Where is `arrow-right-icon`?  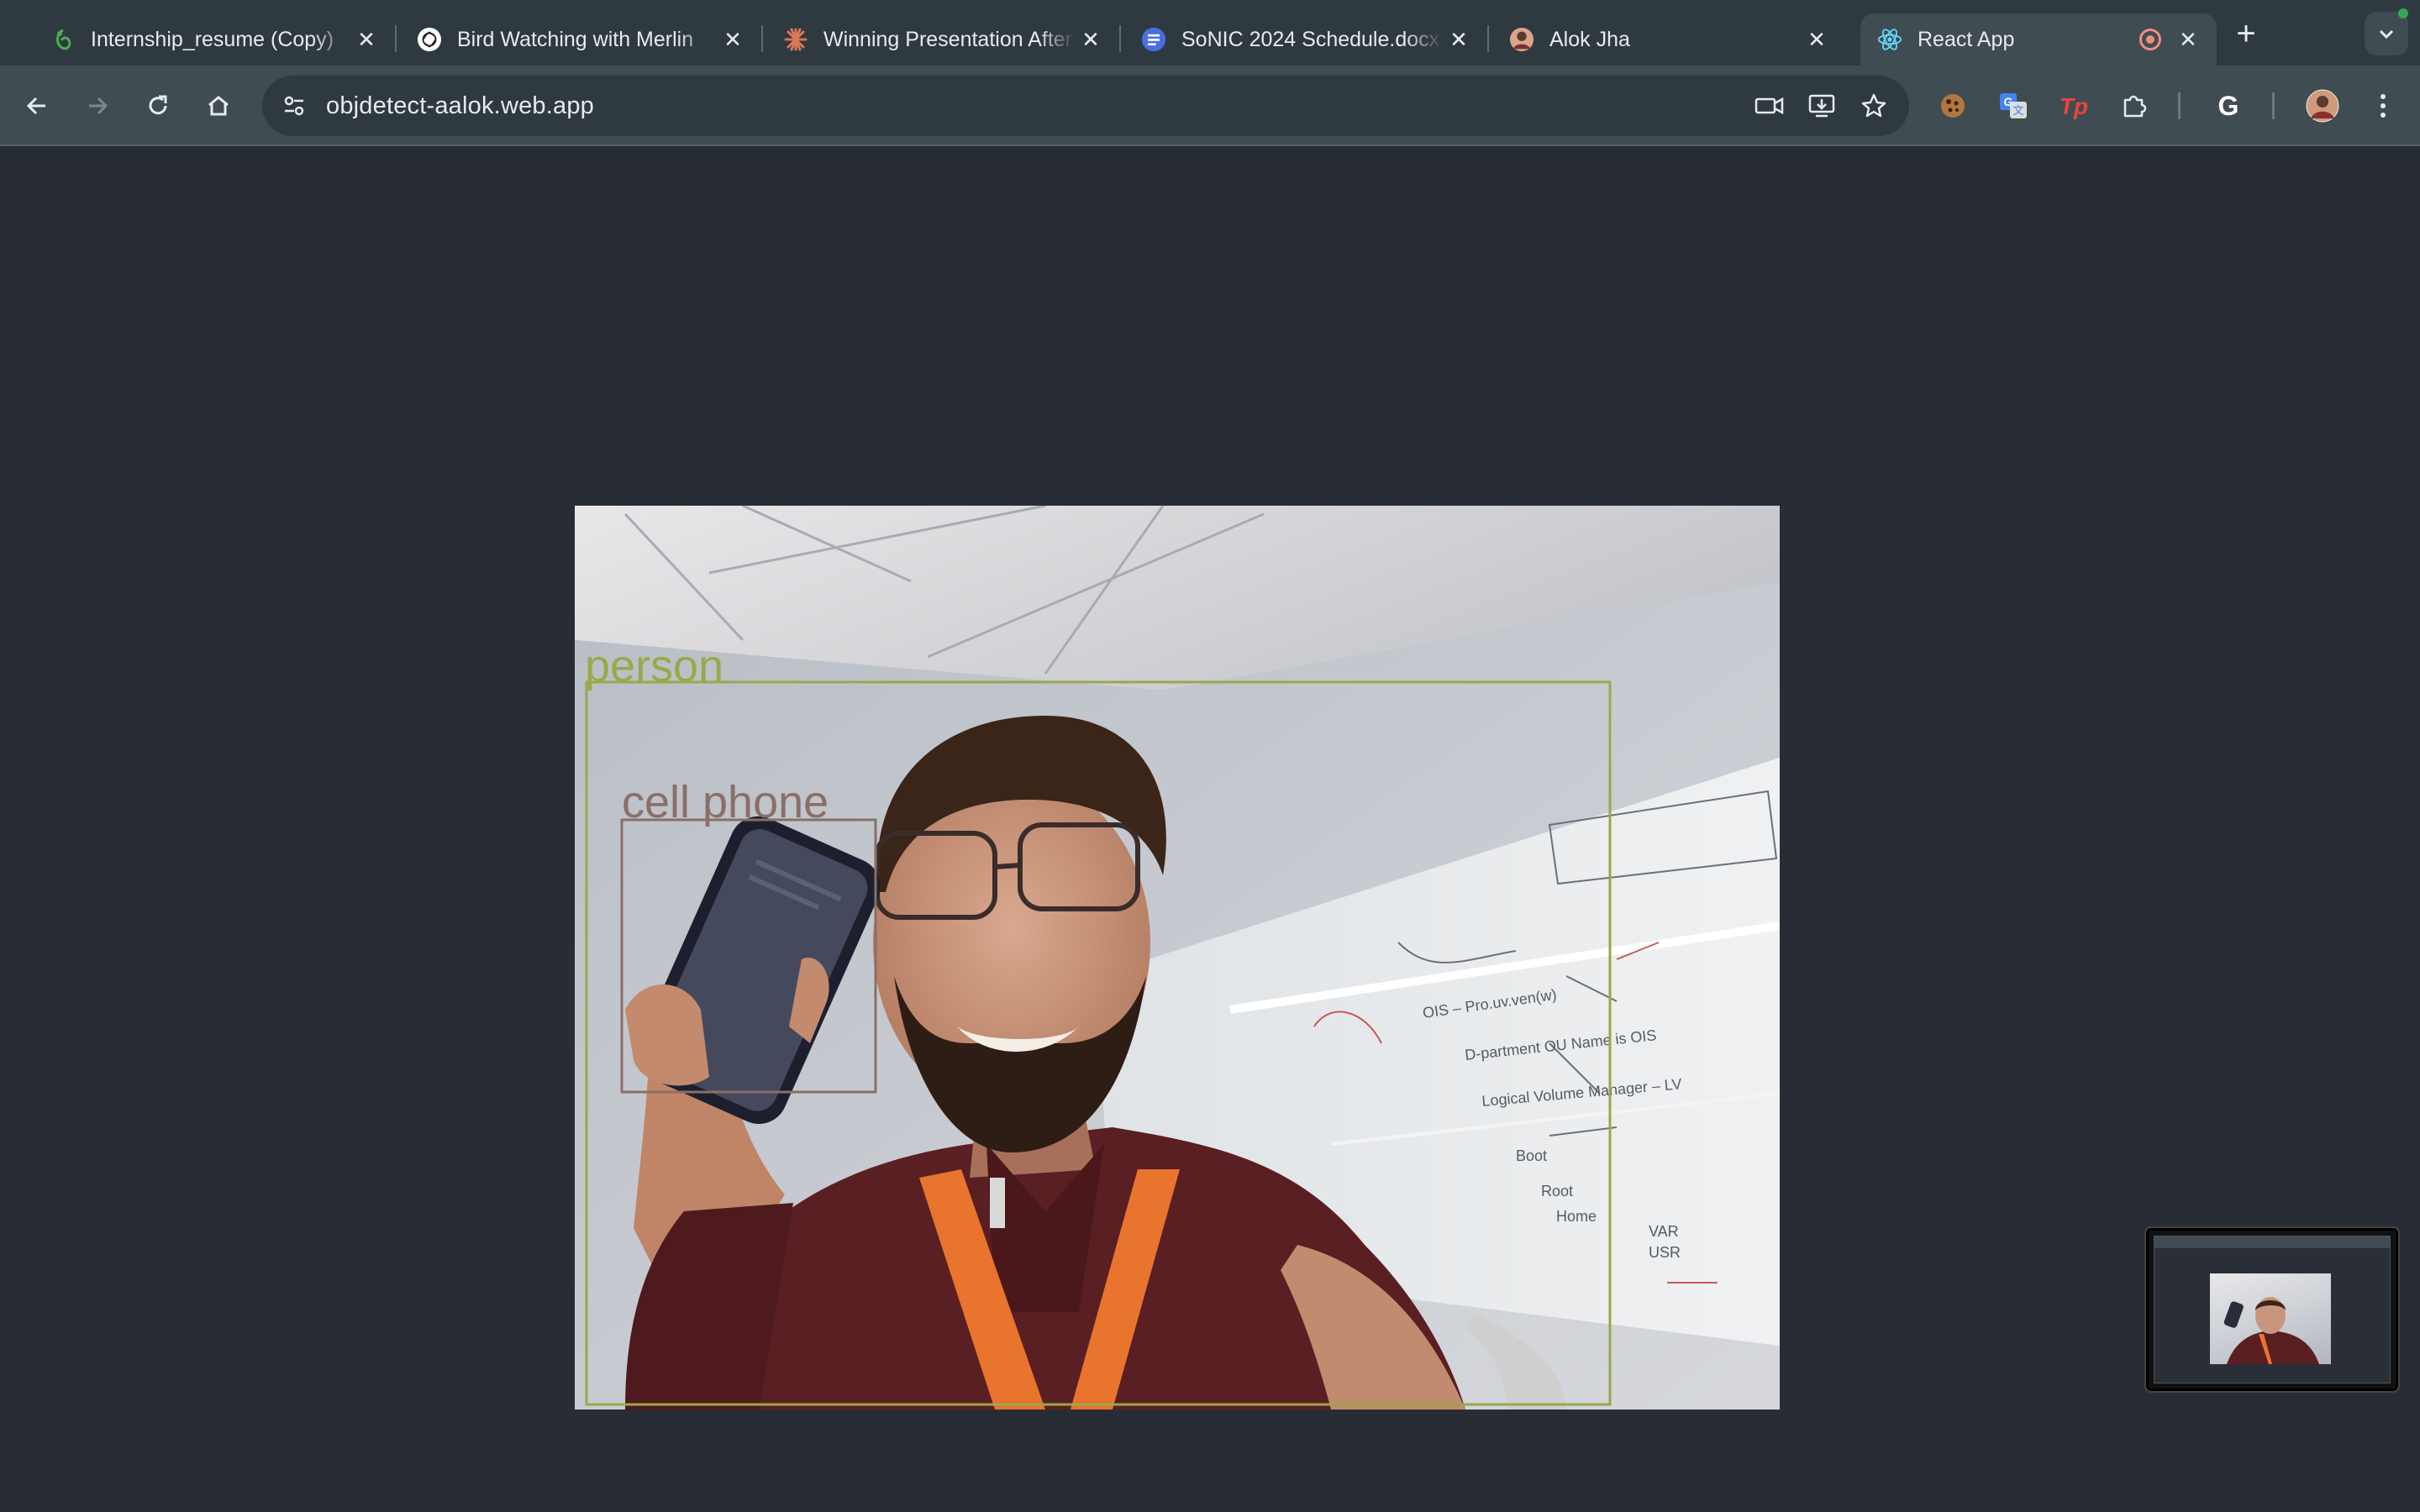
arrow-right-icon is located at coordinates (98, 106).